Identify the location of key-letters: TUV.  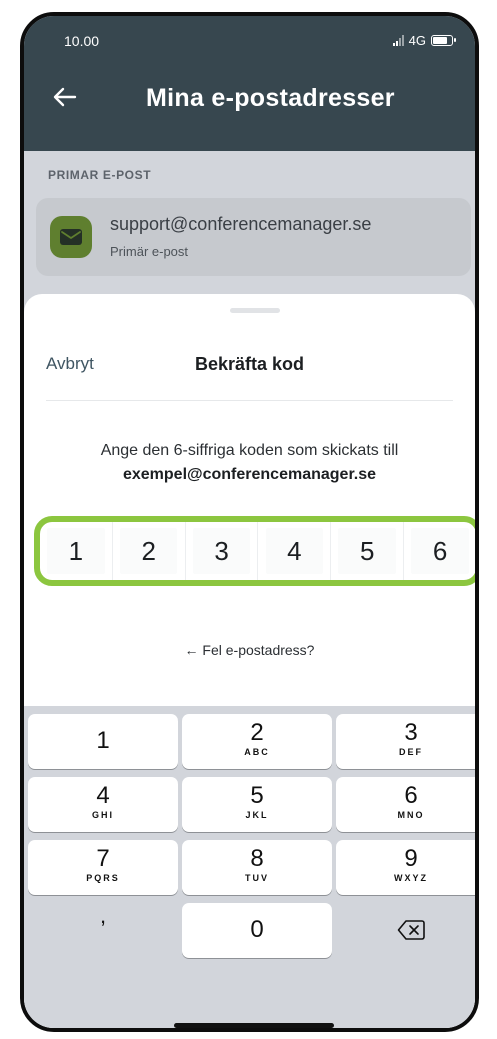
(257, 878).